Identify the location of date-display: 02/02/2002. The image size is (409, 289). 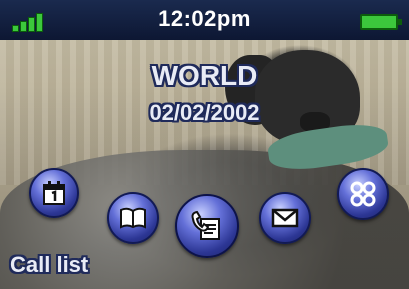
(204, 112).